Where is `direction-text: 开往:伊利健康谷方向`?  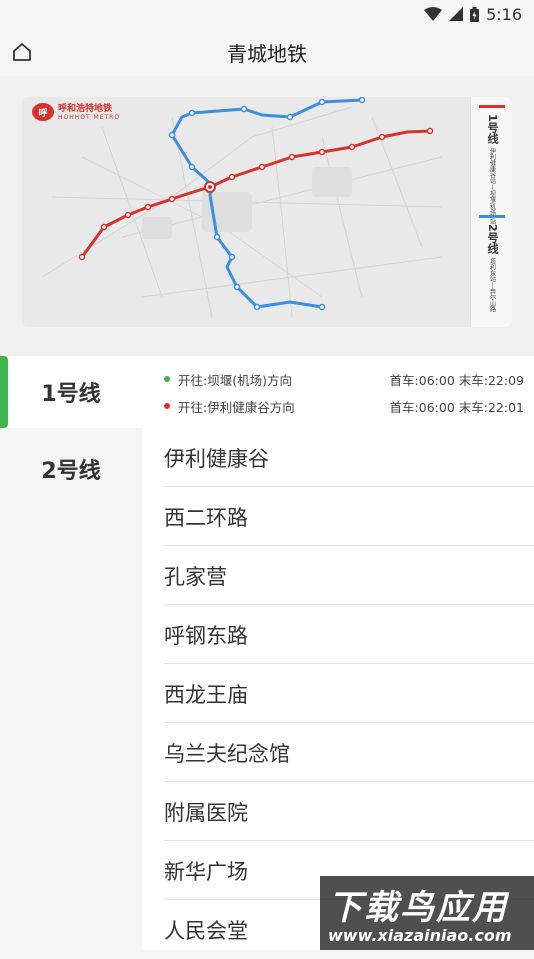
direction-text: 开往:伊利健康谷方向 is located at coordinates (236, 407).